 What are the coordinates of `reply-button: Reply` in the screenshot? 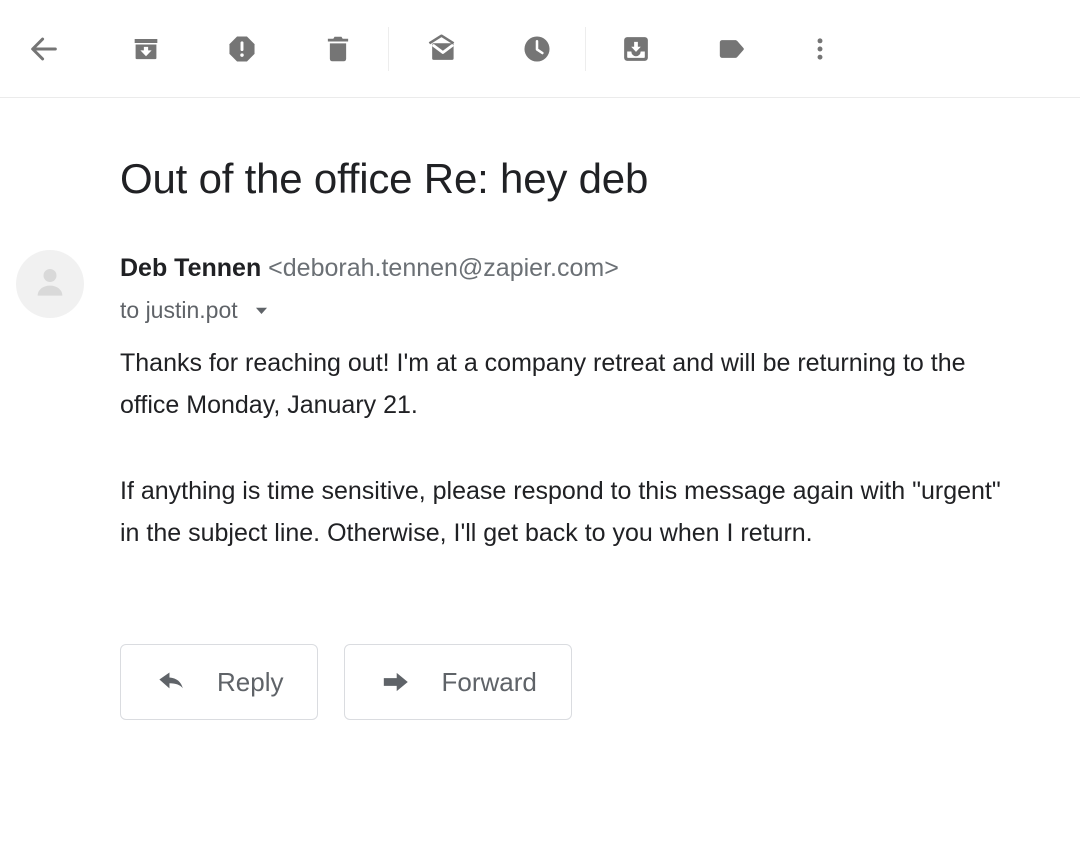 It's located at (219, 682).